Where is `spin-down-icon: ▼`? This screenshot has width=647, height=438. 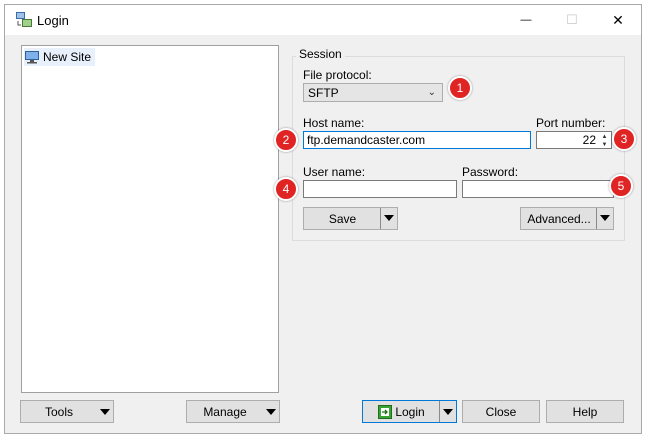 spin-down-icon: ▼ is located at coordinates (604, 145).